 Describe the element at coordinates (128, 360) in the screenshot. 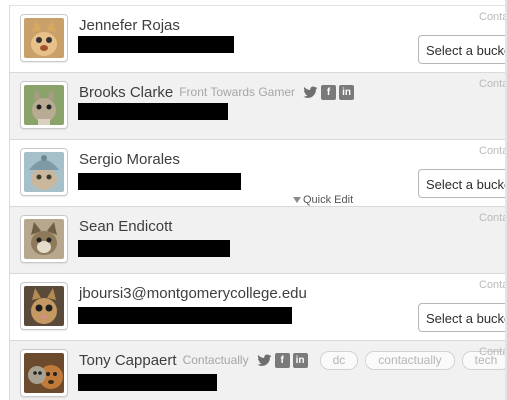

I see `contact-name: Tony Cappaert` at that location.